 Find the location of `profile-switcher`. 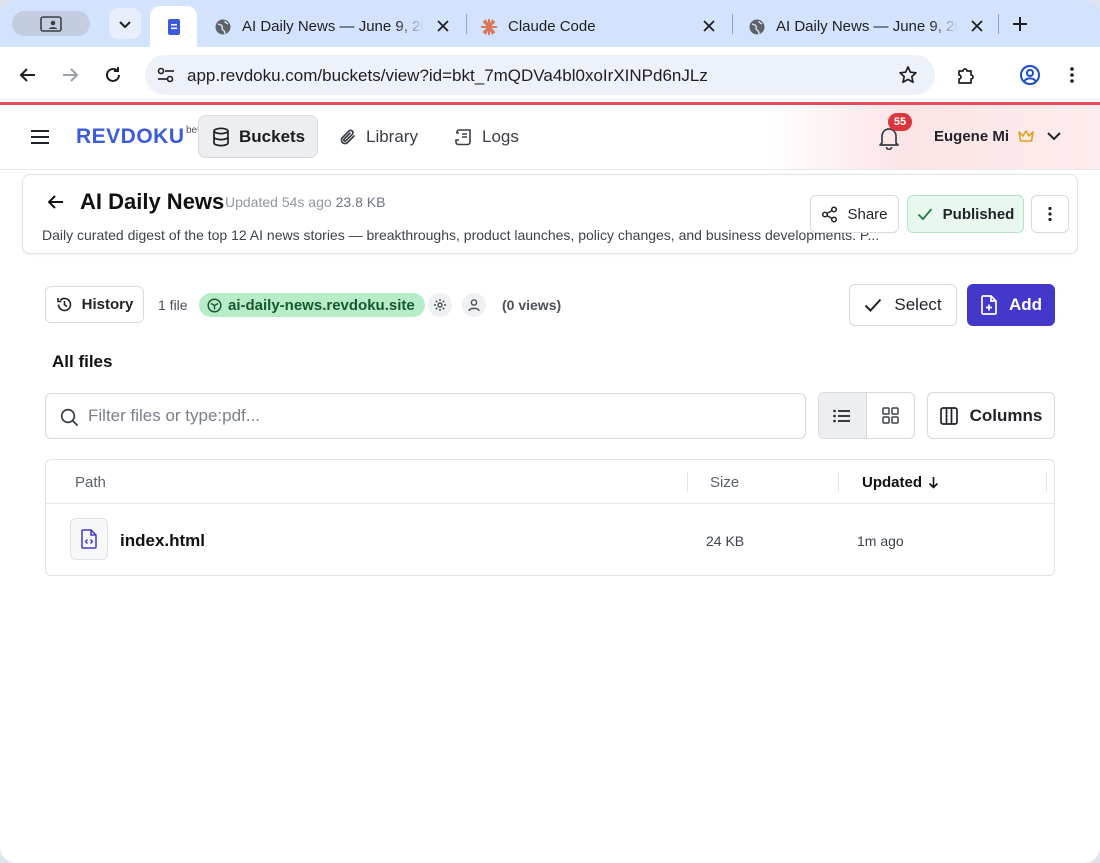

profile-switcher is located at coordinates (51, 23).